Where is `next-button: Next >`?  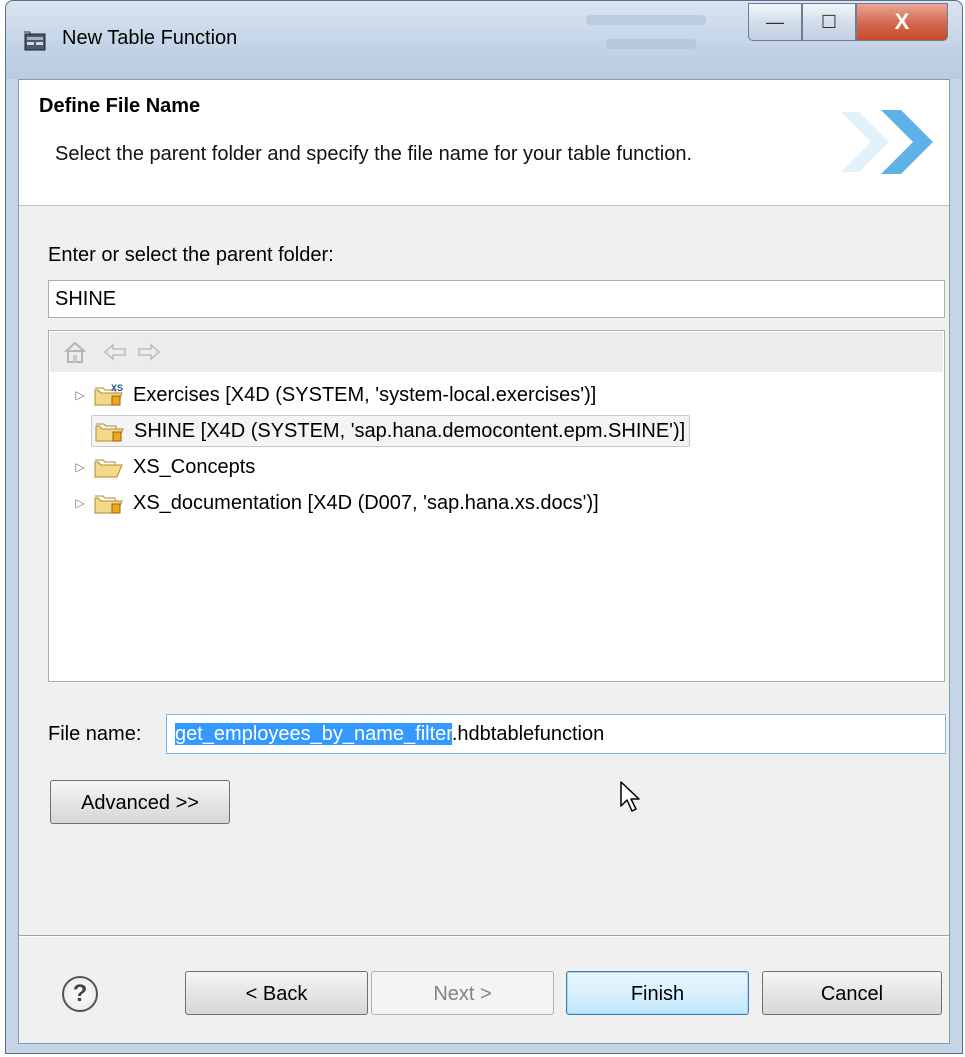
next-button: Next > is located at coordinates (462, 993).